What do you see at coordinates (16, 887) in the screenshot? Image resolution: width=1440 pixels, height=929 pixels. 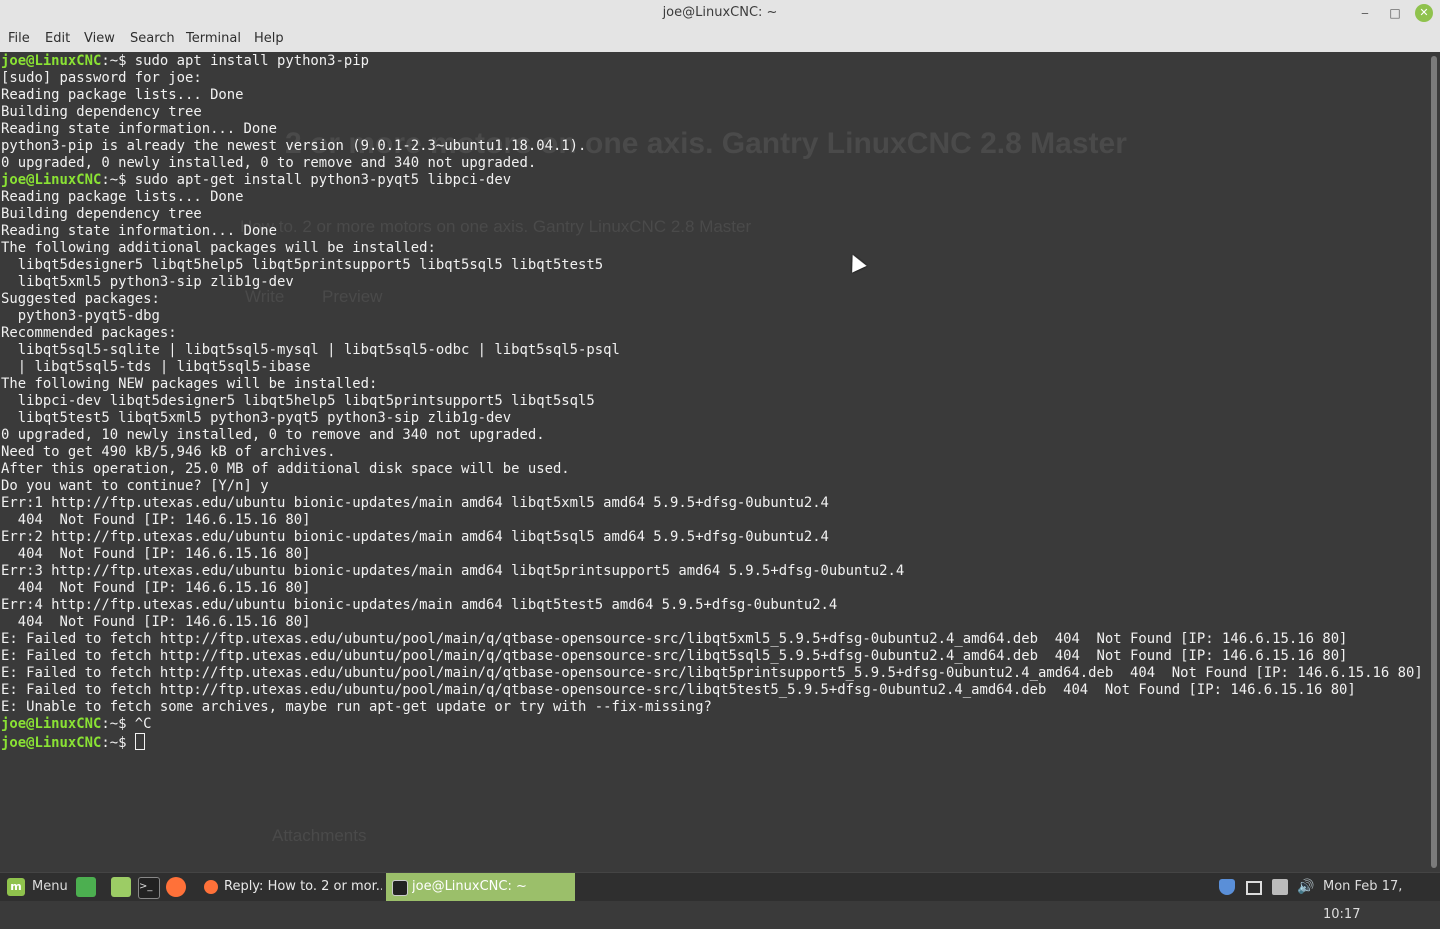 I see `mint-logo-icon: m` at bounding box center [16, 887].